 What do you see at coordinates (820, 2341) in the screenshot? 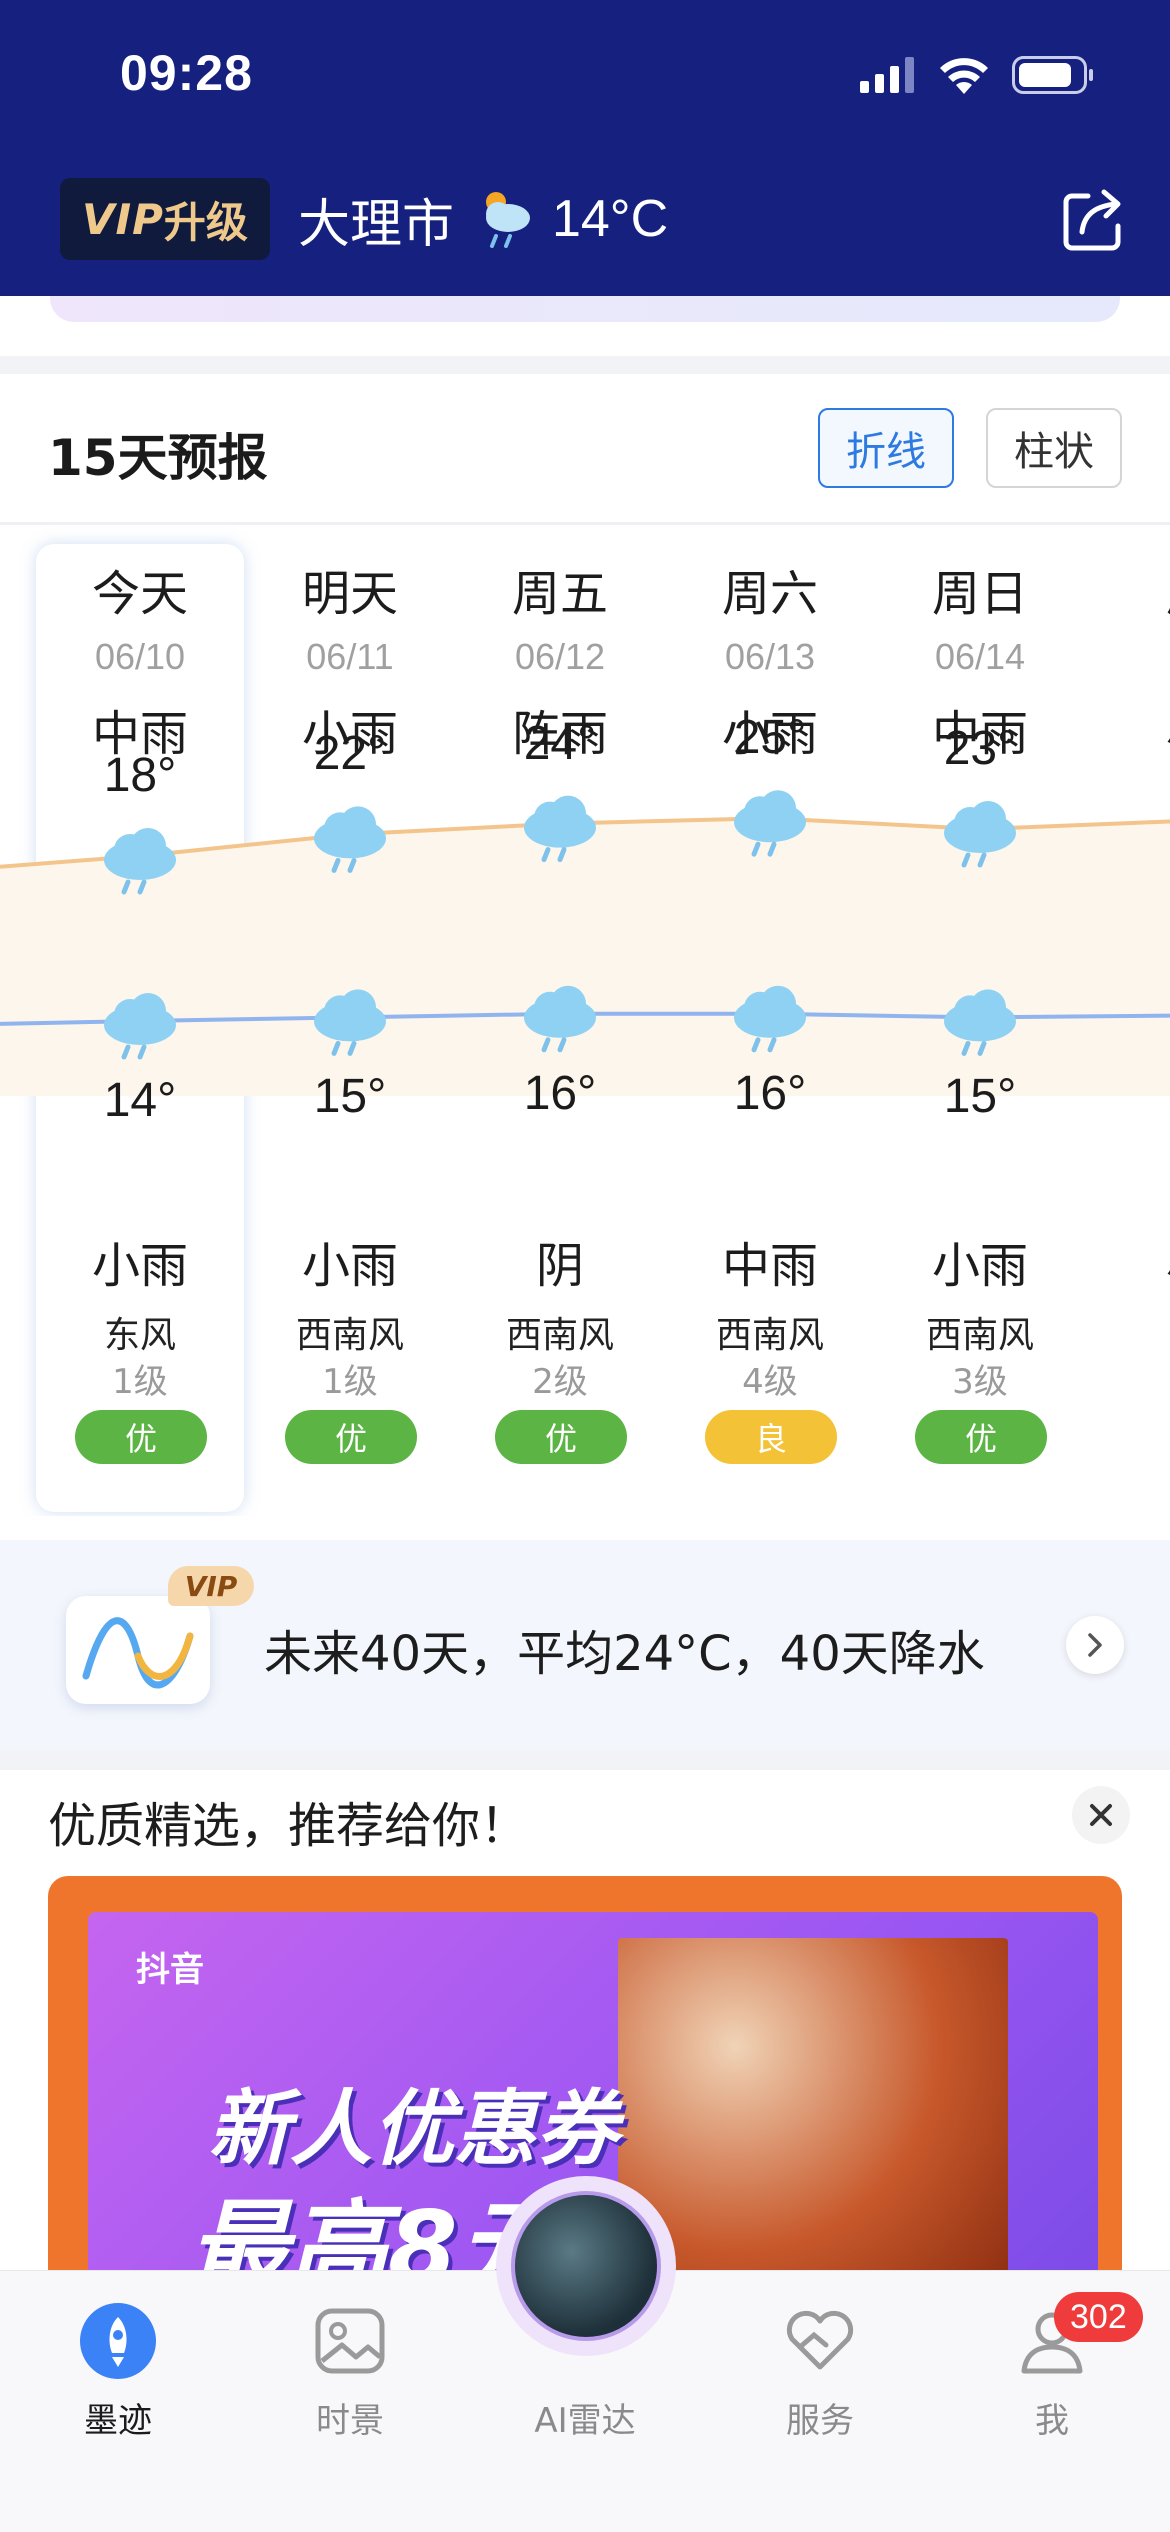
I see `heart-hand-icon` at bounding box center [820, 2341].